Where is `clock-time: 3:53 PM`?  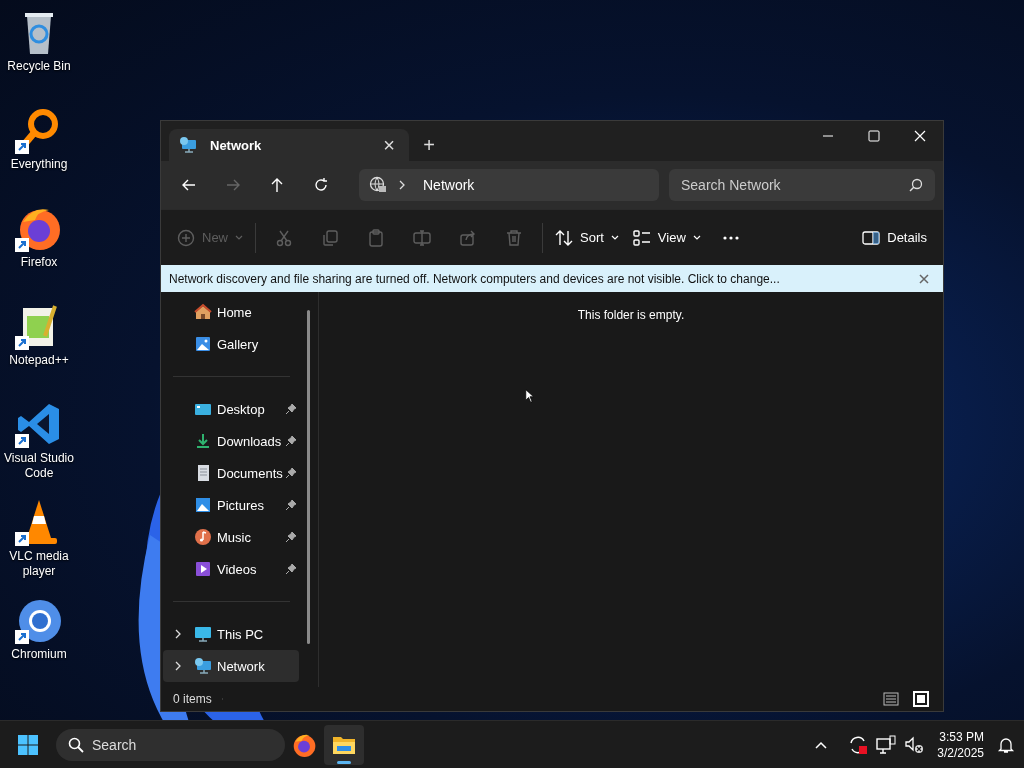
clock-time: 3:53 PM is located at coordinates (961, 736).